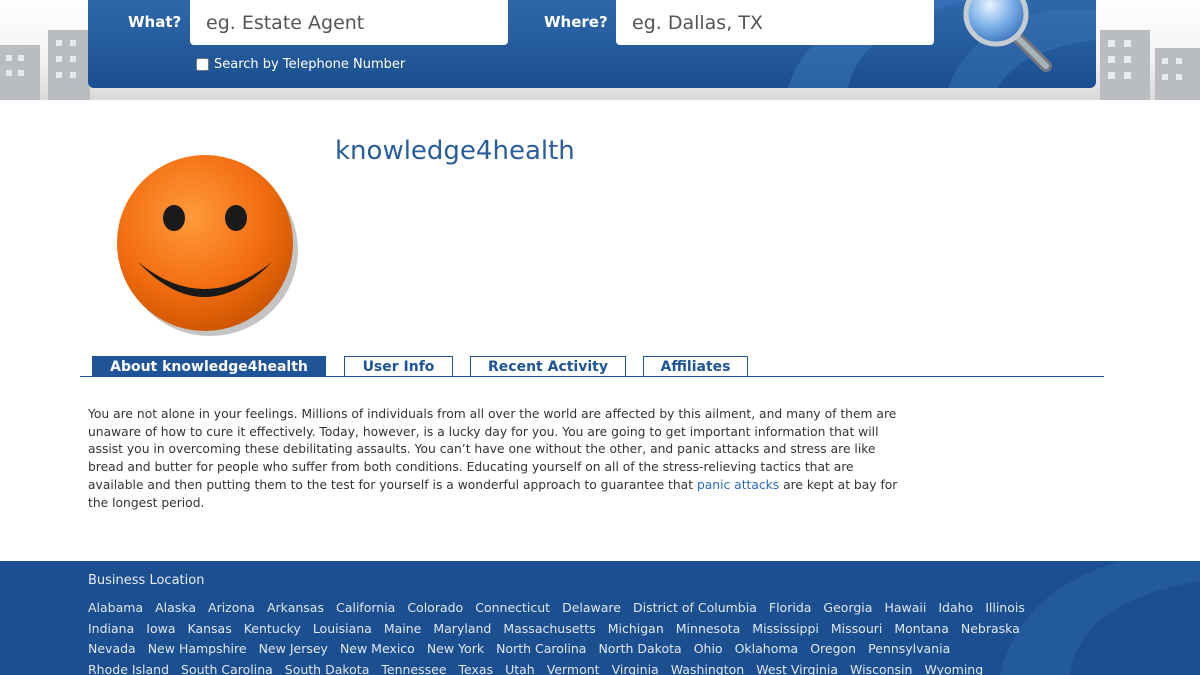 Image resolution: width=1200 pixels, height=675 pixels. What do you see at coordinates (541, 648) in the screenshot?
I see `state-link: North Carolina` at bounding box center [541, 648].